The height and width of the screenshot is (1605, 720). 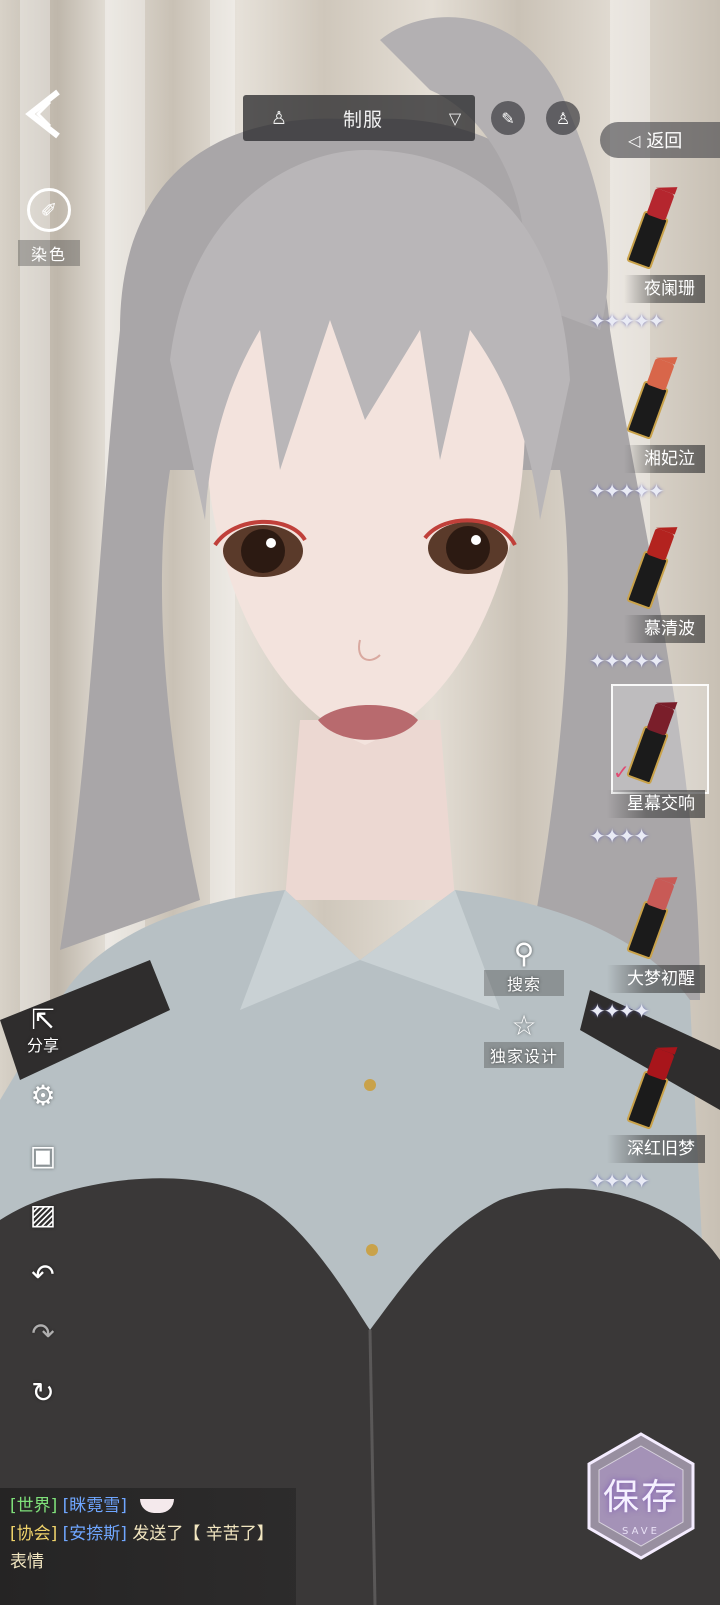 I want to click on chat-user: [安捺斯], so click(x=94, y=1534).